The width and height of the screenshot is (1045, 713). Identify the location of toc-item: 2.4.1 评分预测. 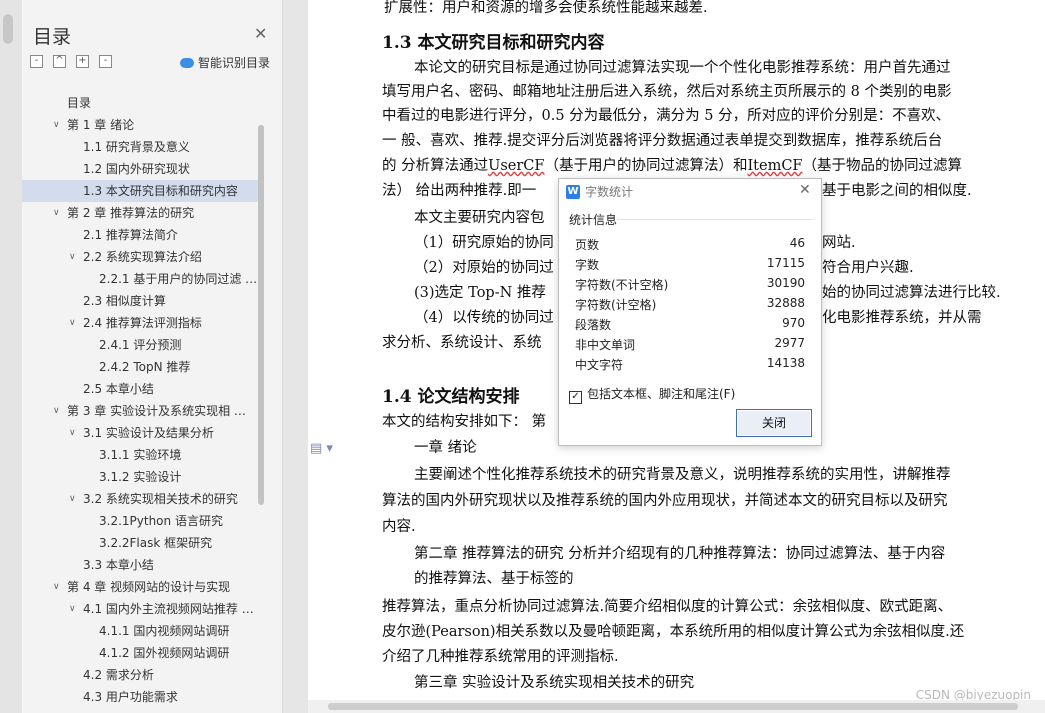
(142, 345).